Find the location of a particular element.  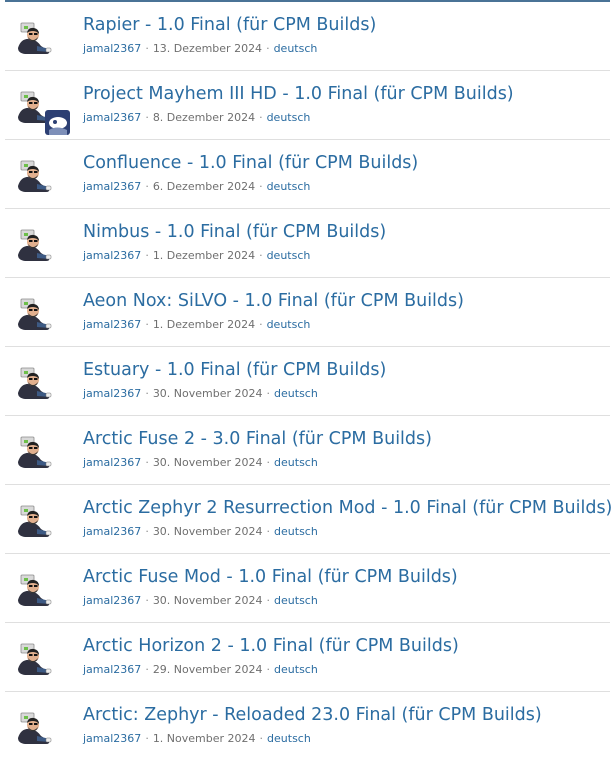

item-meta: jamal2367 · 13. Dezember 2024 · deutsch is located at coordinates (200, 48).